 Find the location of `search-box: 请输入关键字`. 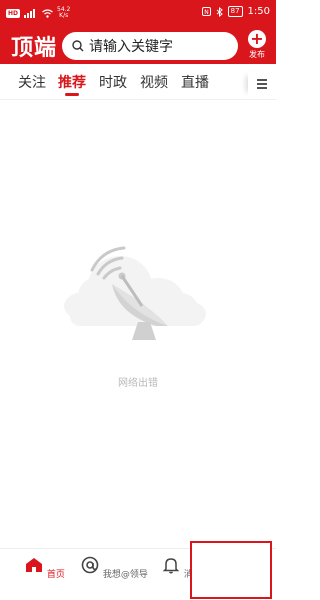

search-box: 请输入关键字 is located at coordinates (150, 46).